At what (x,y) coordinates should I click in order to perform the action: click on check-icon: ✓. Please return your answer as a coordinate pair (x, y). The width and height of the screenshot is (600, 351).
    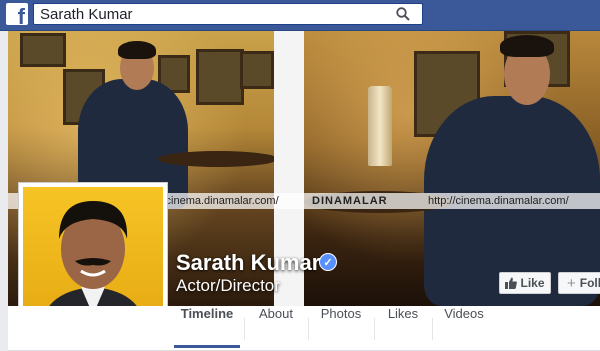
    Looking at the image, I should click on (328, 262).